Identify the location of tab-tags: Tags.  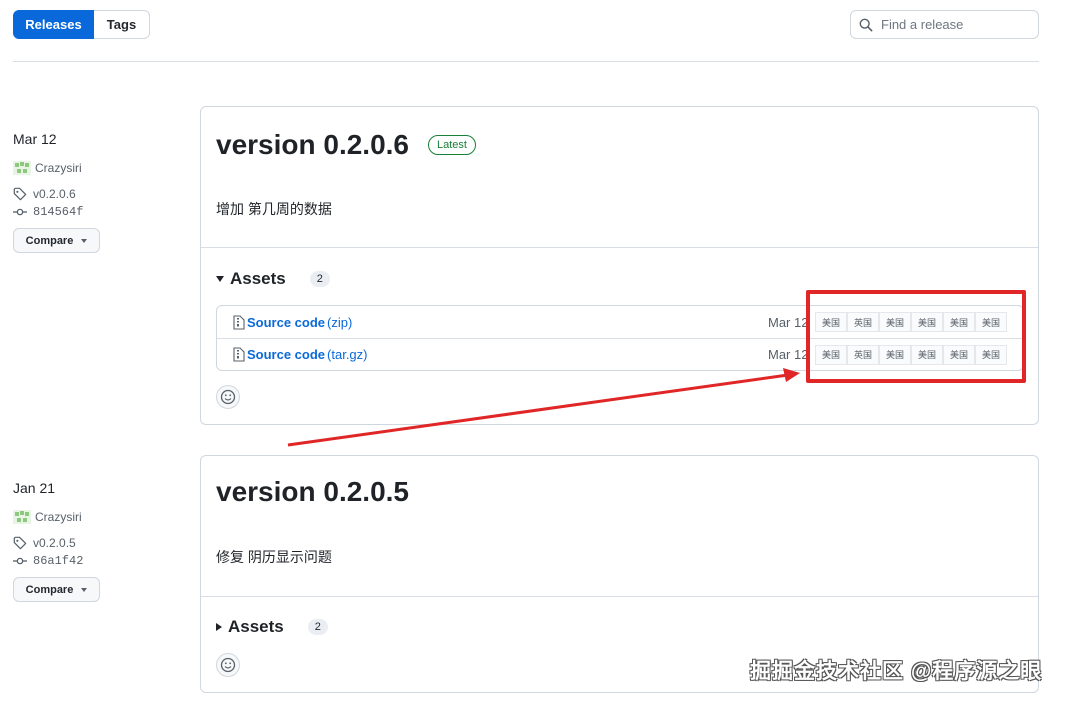
(122, 24).